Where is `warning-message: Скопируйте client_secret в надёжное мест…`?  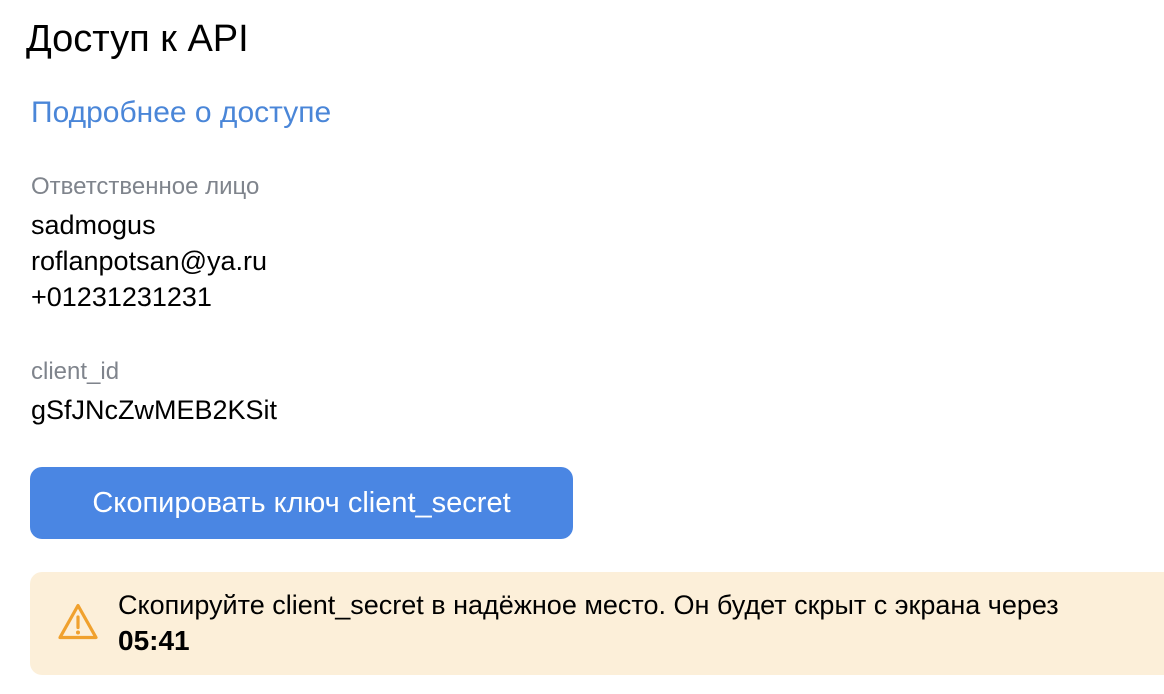 warning-message: Скопируйте client_secret в надёжное мест… is located at coordinates (588, 605).